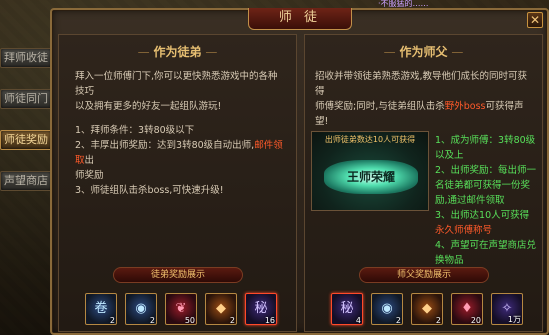 The width and height of the screenshot is (549, 335). I want to click on master-rule-line: 4、声望可在声望商店兑, so click(486, 245).